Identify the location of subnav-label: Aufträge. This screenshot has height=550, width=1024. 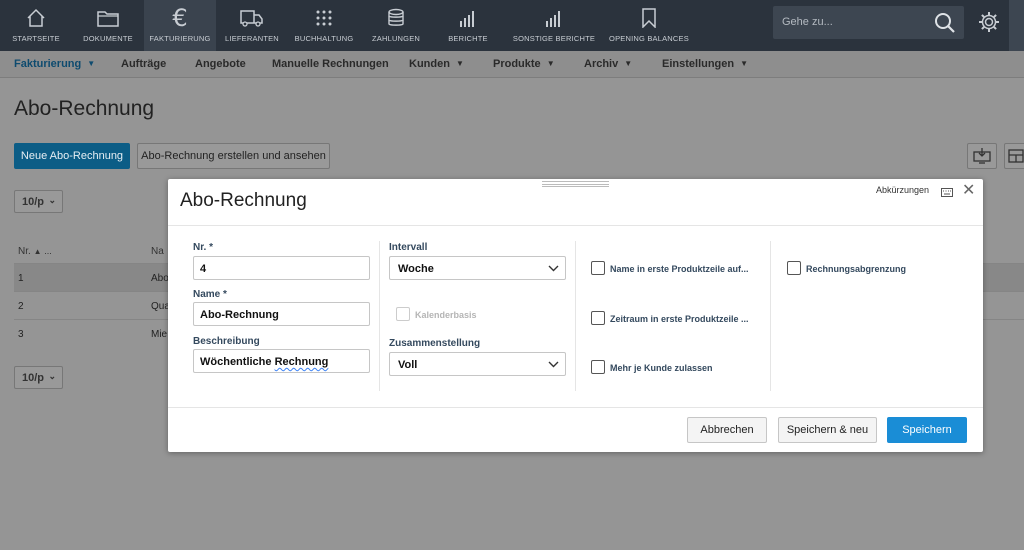
(144, 64).